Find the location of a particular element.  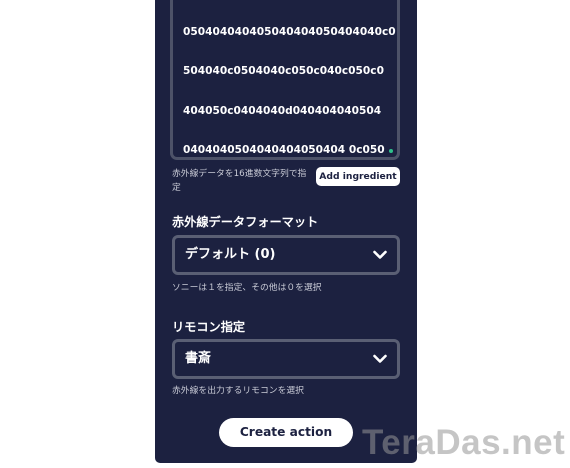

format-select: デフォルト (0) is located at coordinates (286, 255).